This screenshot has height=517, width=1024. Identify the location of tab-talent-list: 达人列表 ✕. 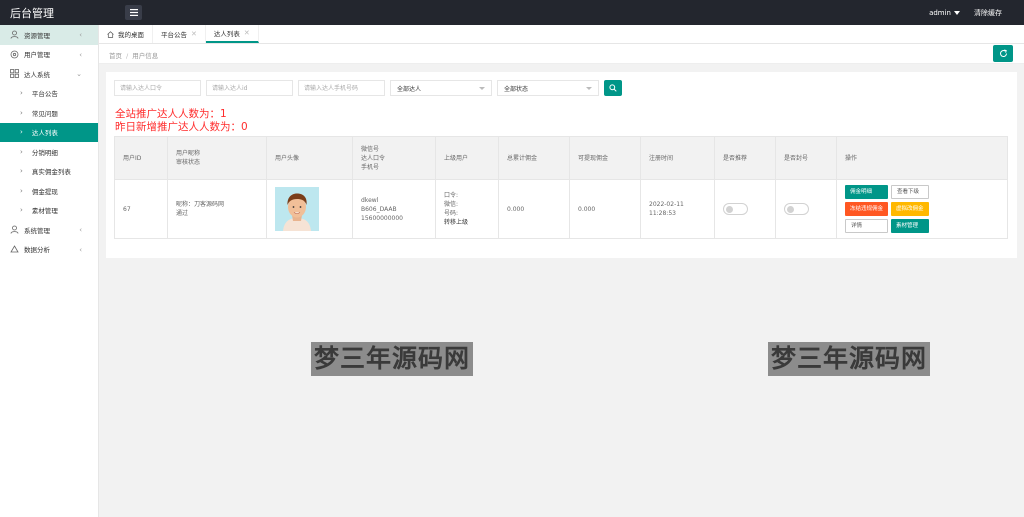
(232, 34).